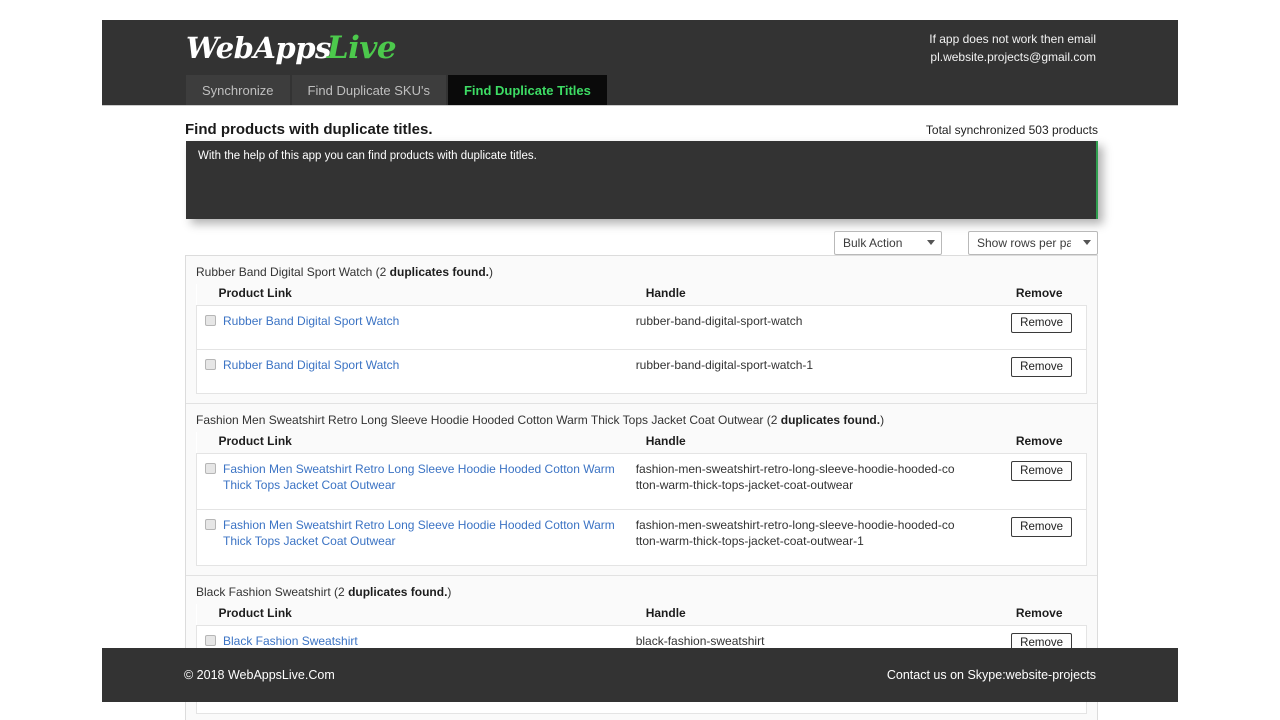 This screenshot has height=720, width=1280. Describe the element at coordinates (290, 641) in the screenshot. I see `product-link: Black Fashion Sweatshirt` at that location.